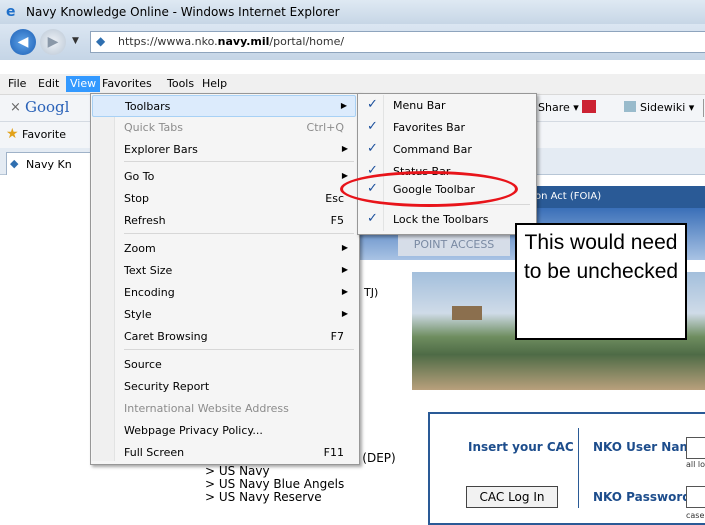  What do you see at coordinates (630, 106) in the screenshot?
I see `sidewiki-icon` at bounding box center [630, 106].